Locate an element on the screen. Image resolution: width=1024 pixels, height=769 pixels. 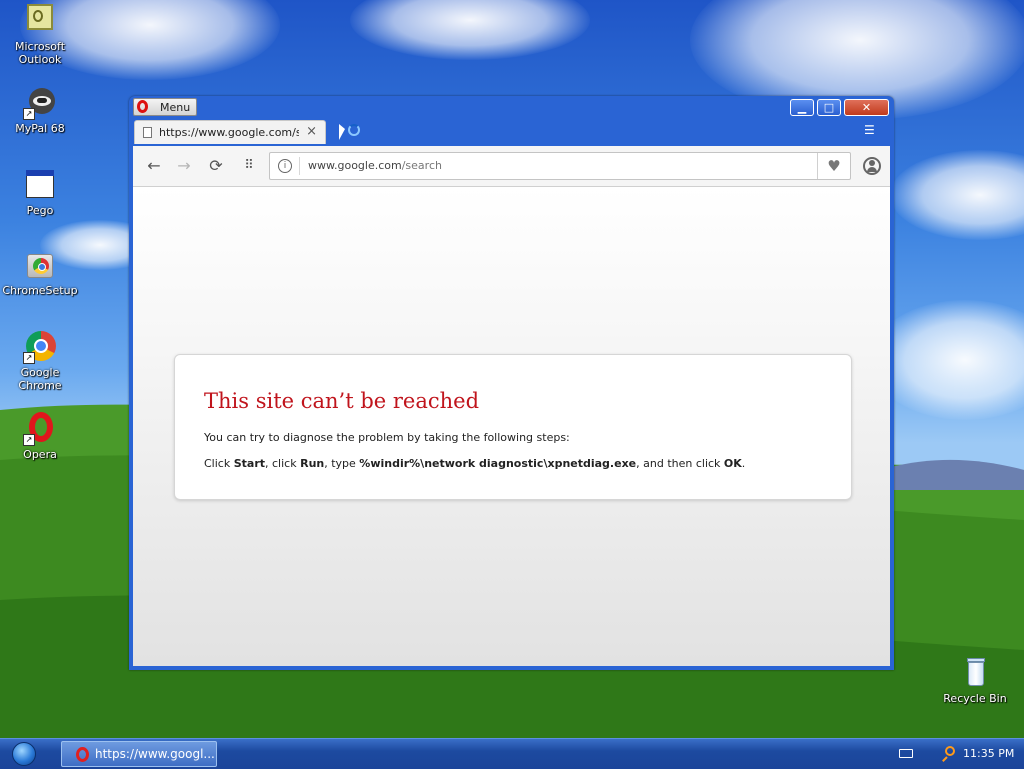
desktop-icon-pego: Pego is located at coordinates (40, 192).